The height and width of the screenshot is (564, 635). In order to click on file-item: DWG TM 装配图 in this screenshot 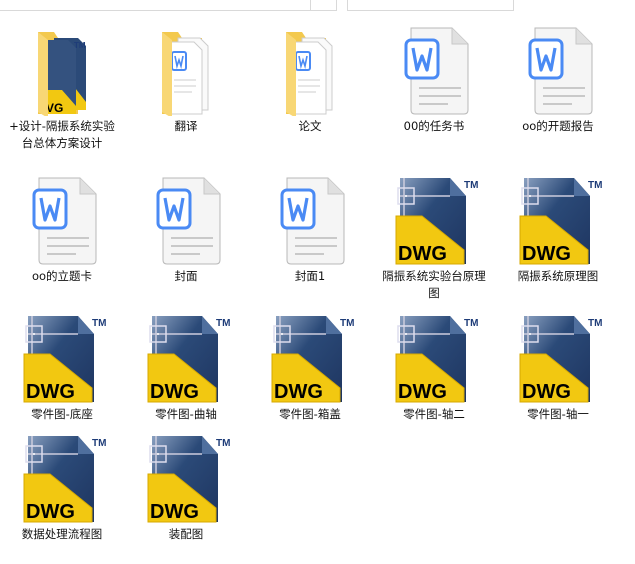, I will do `click(186, 488)`.